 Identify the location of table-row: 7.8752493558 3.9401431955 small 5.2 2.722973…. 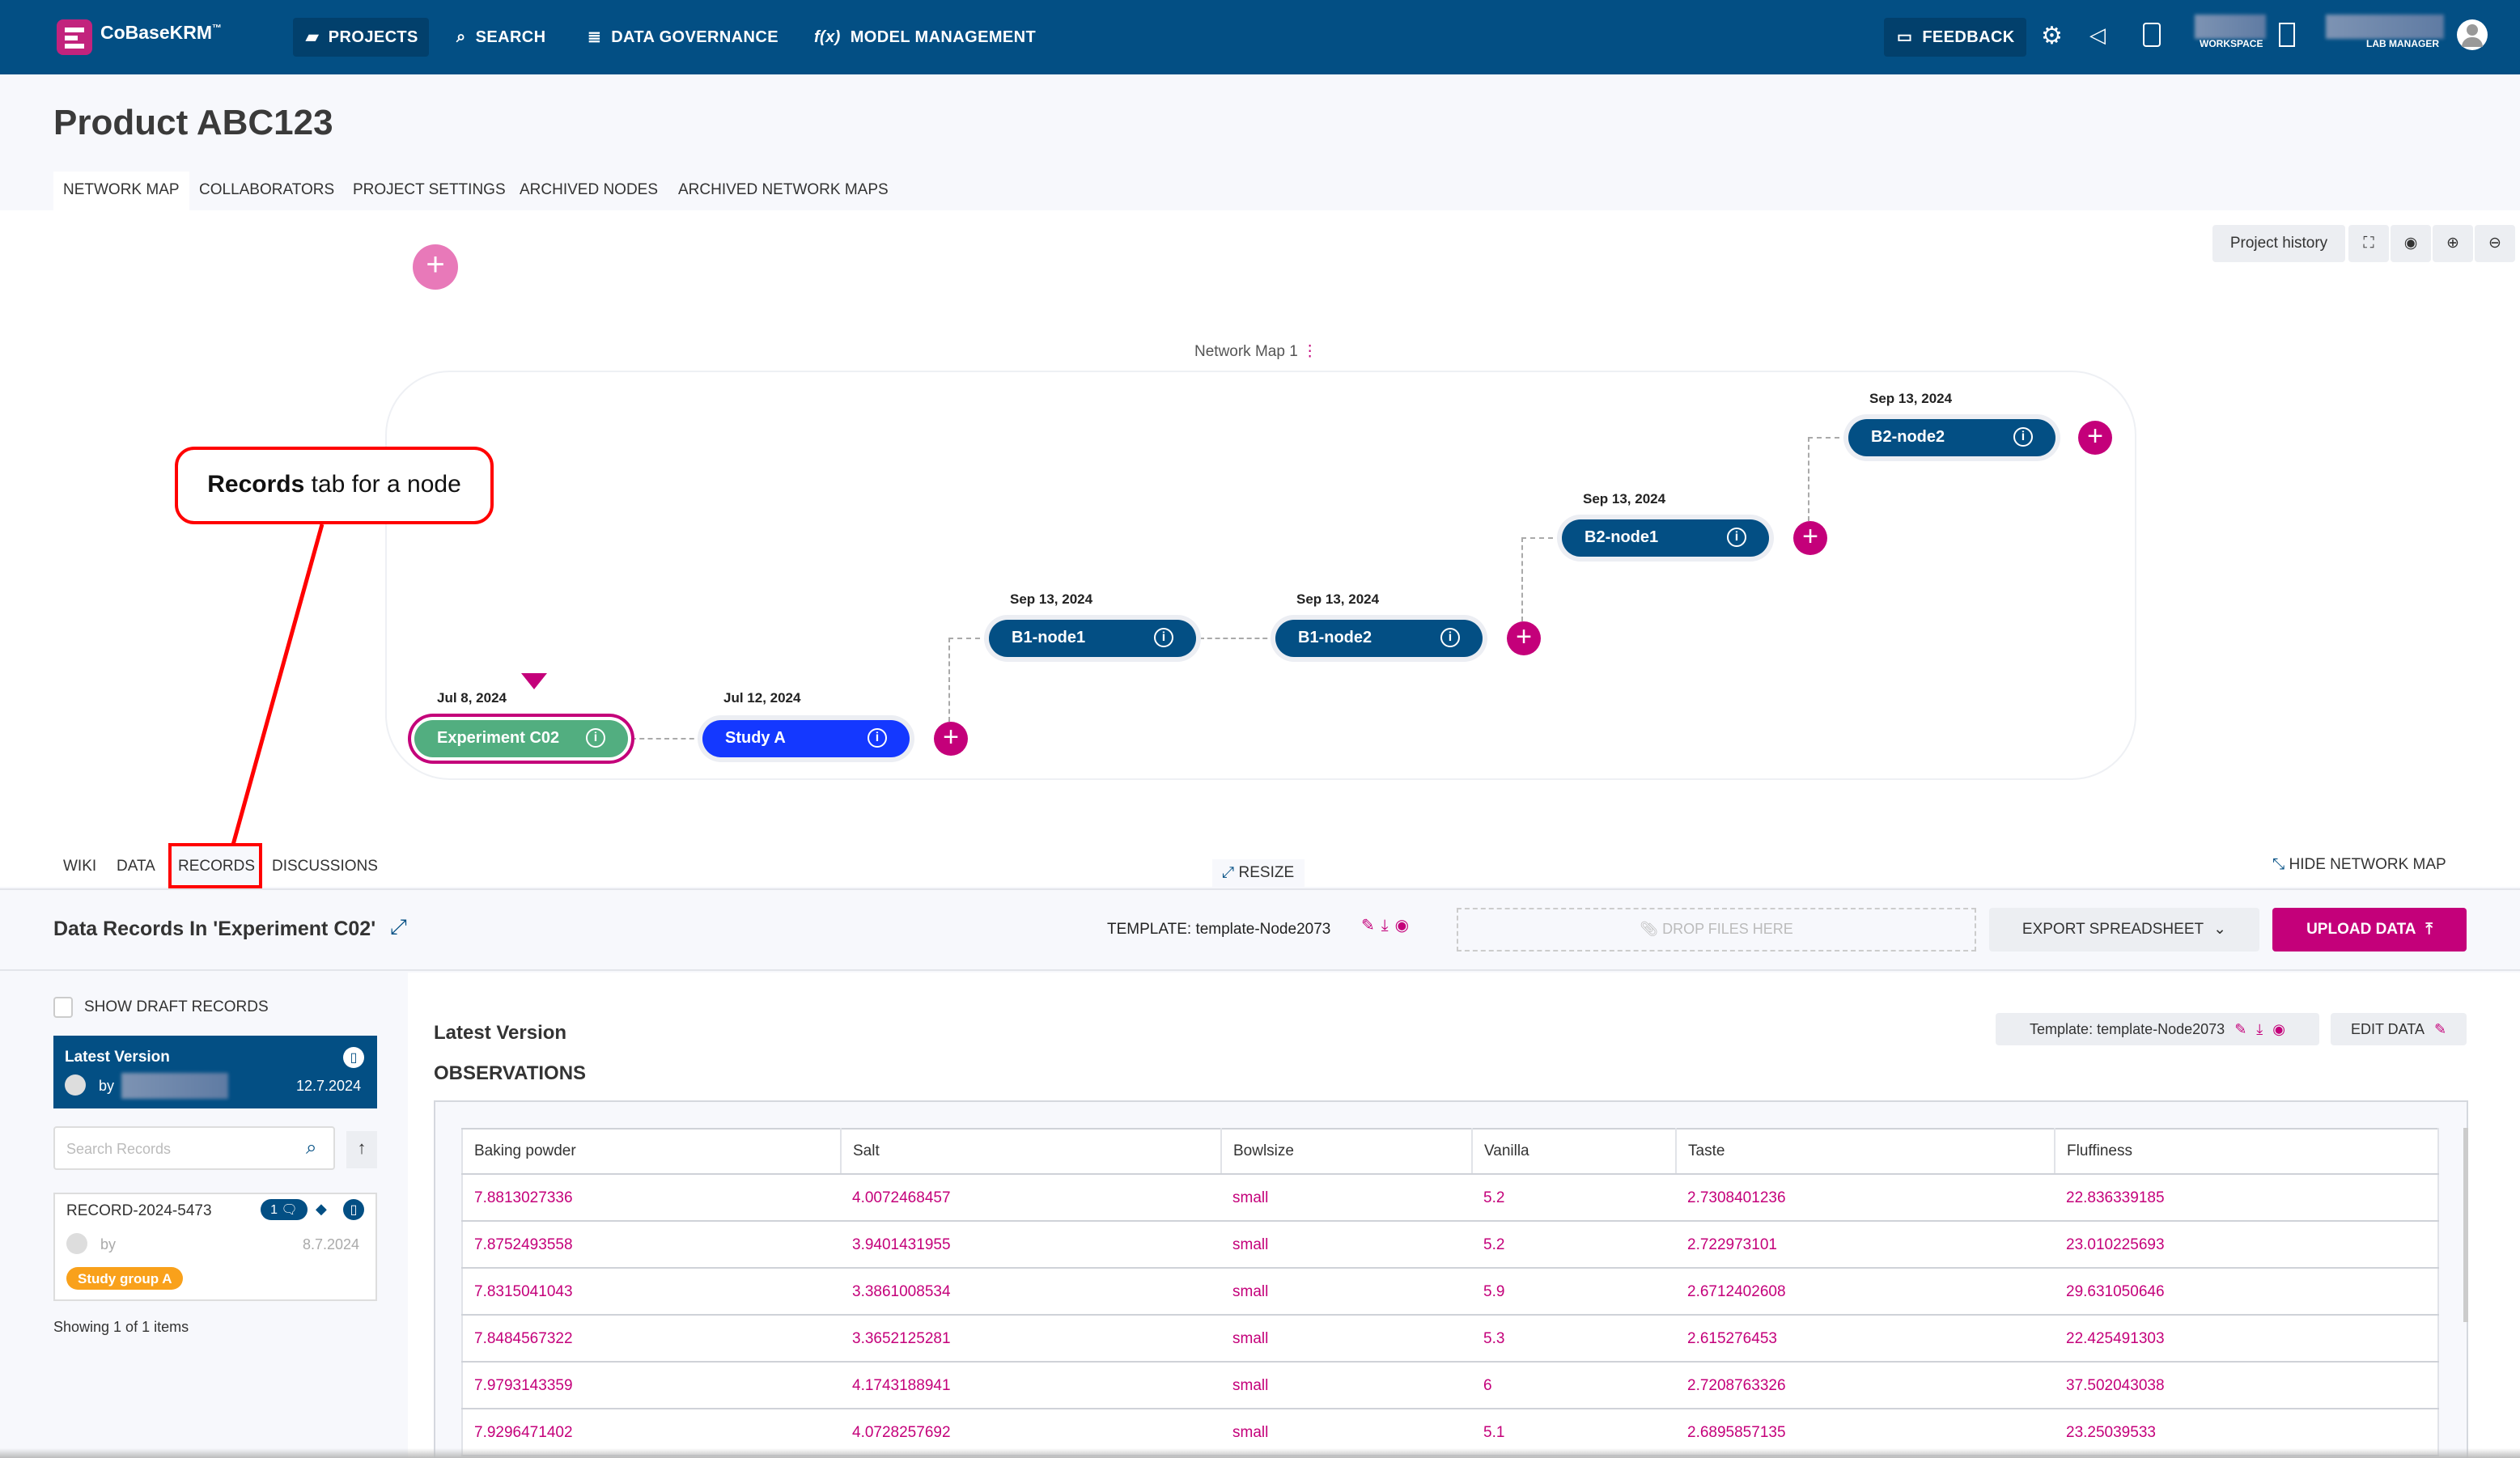
(1450, 1245).